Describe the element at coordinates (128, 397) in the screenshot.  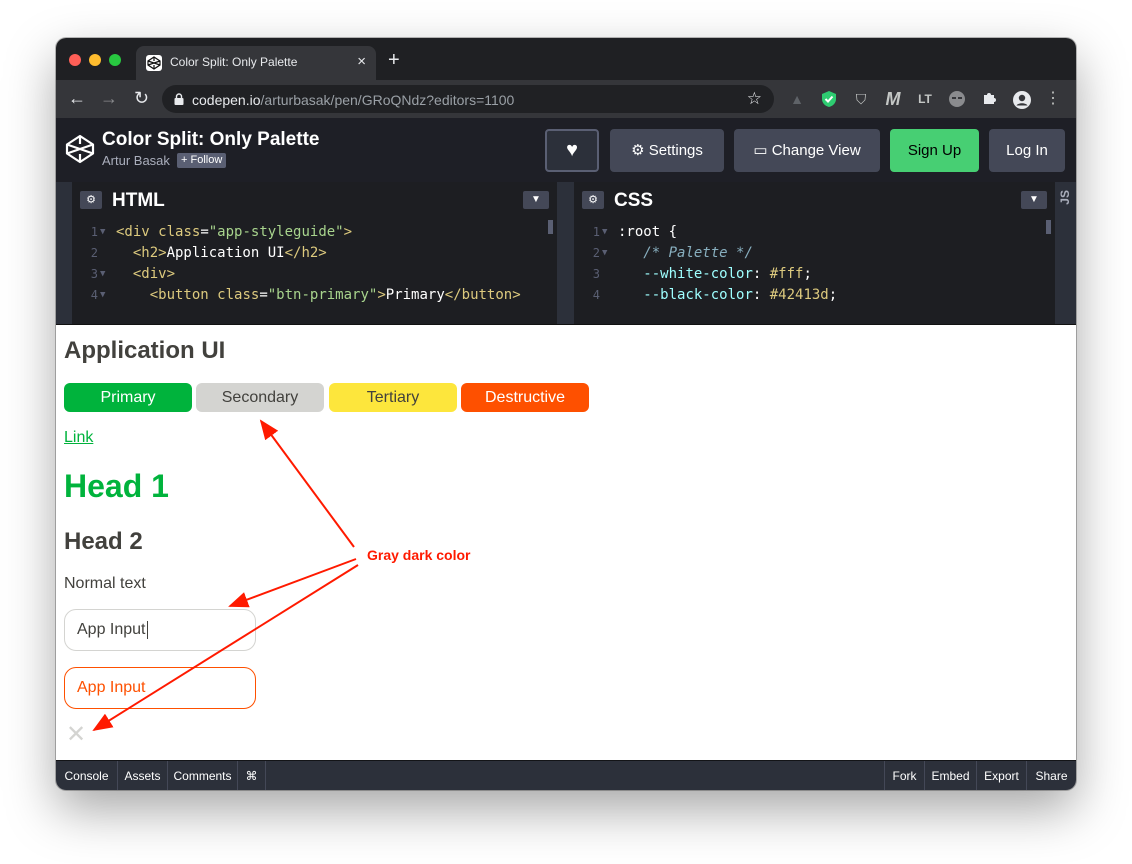
I see `primary-button: Primary` at that location.